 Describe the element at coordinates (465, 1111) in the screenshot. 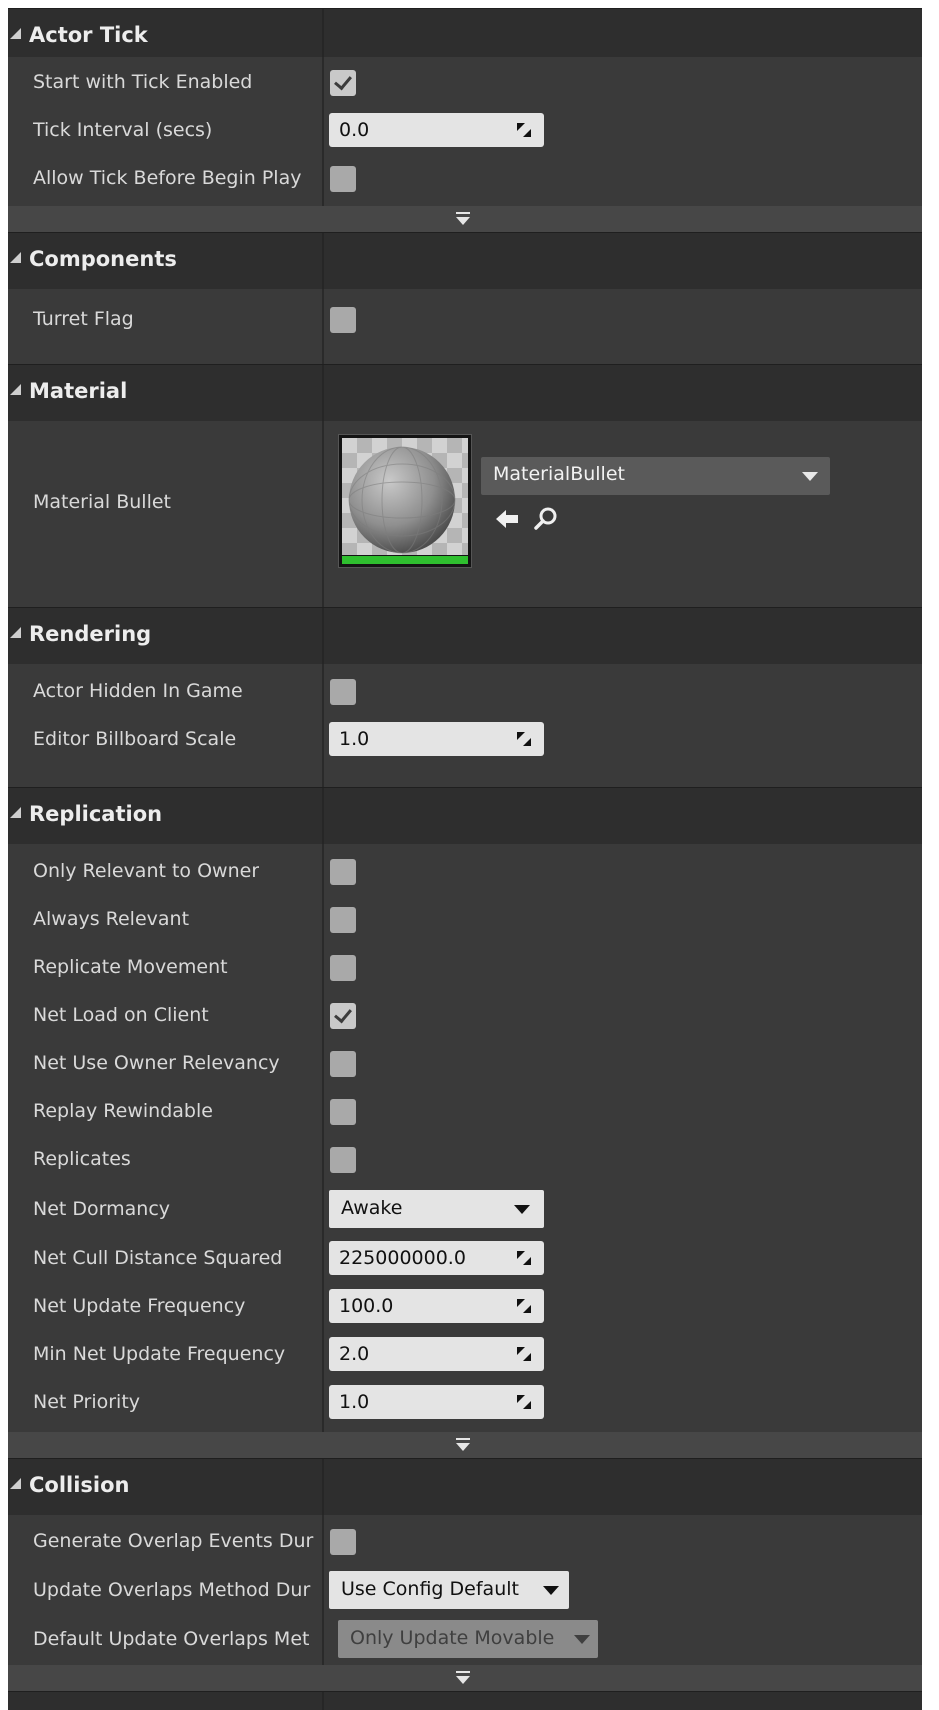

I see `property-row: Replay Rewindable` at that location.